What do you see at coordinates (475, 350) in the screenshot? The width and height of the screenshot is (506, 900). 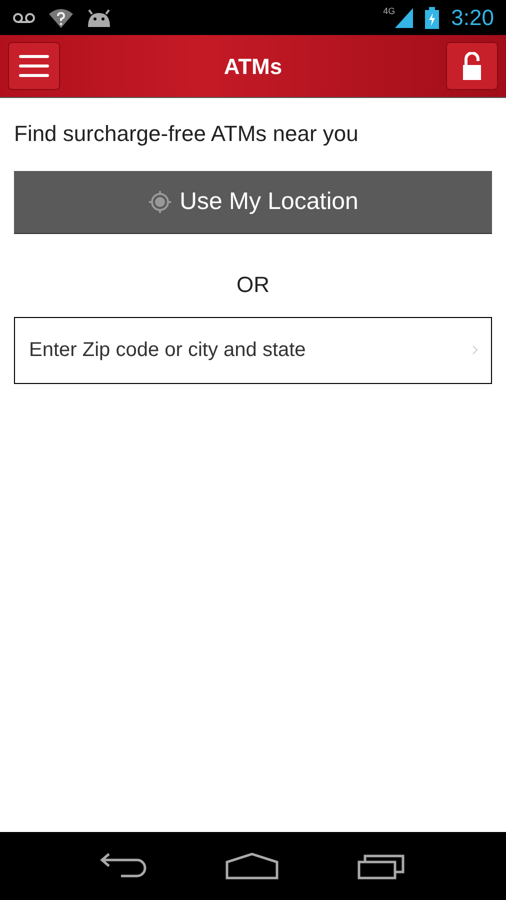 I see `chevron-right-icon` at bounding box center [475, 350].